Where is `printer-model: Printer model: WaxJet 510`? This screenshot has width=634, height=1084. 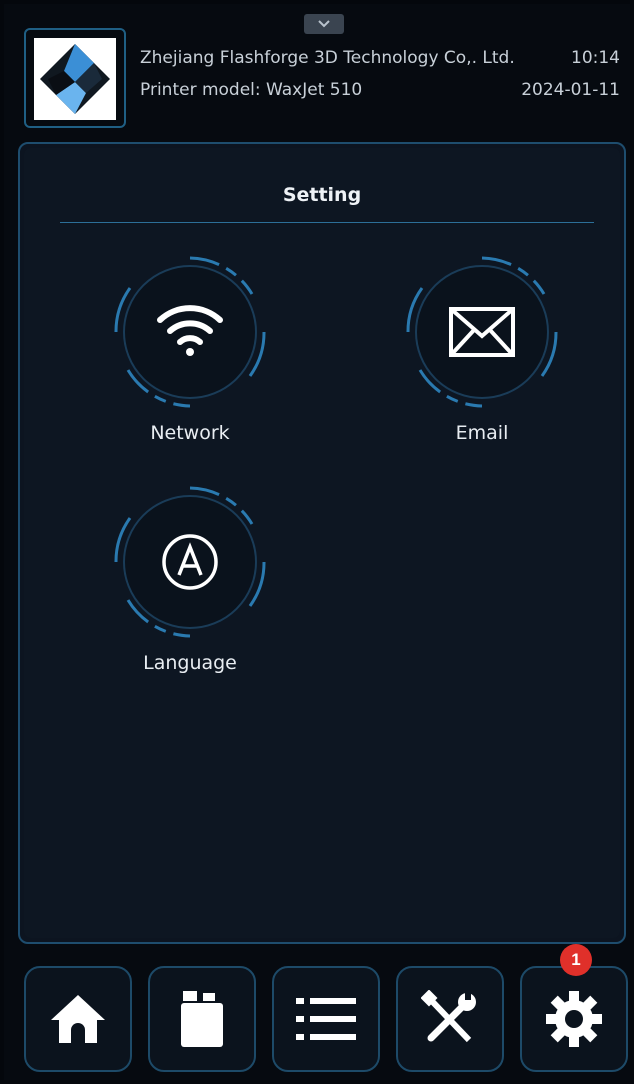 printer-model: Printer model: WaxJet 510 is located at coordinates (251, 90).